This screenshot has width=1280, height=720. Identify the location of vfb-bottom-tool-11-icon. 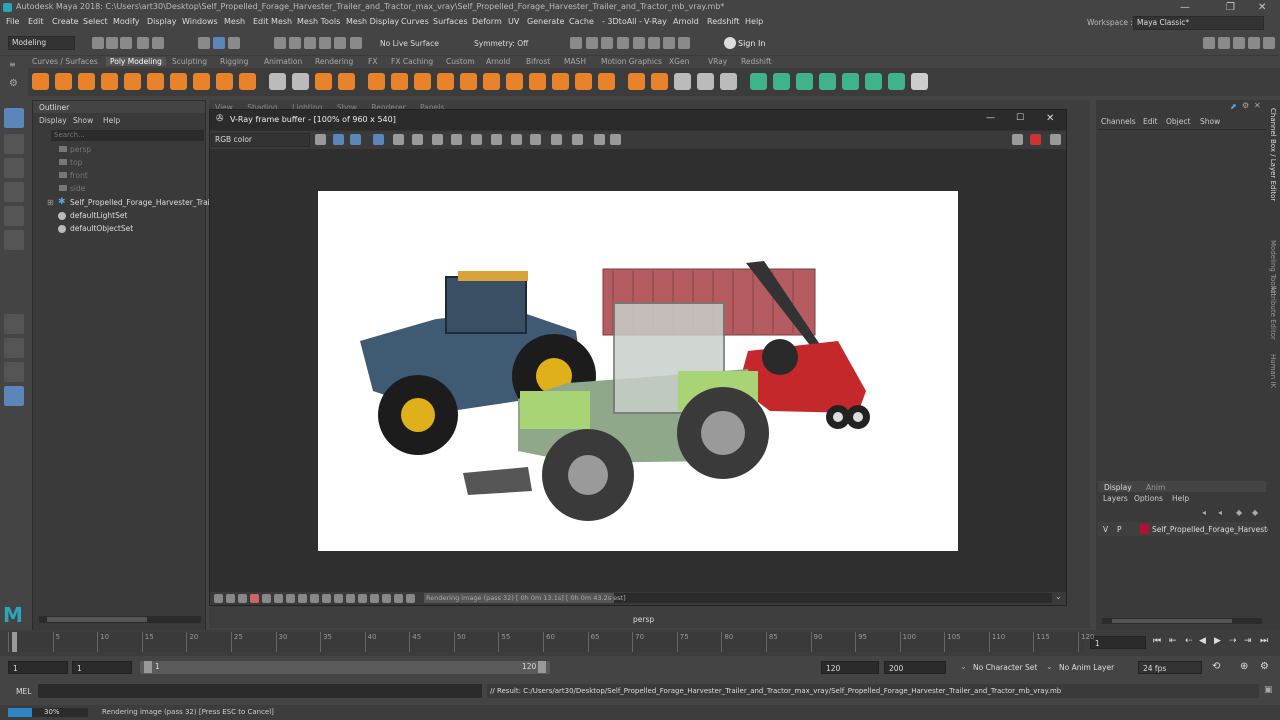
(338, 598).